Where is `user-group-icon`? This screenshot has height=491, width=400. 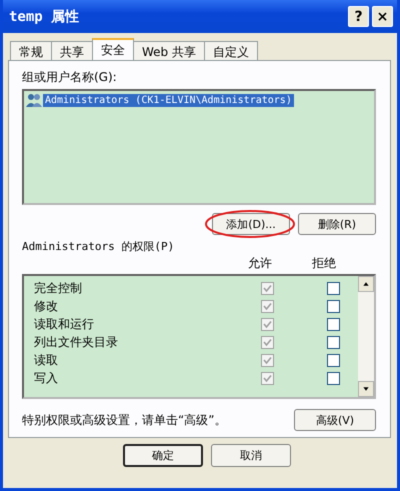
user-group-icon is located at coordinates (34, 100).